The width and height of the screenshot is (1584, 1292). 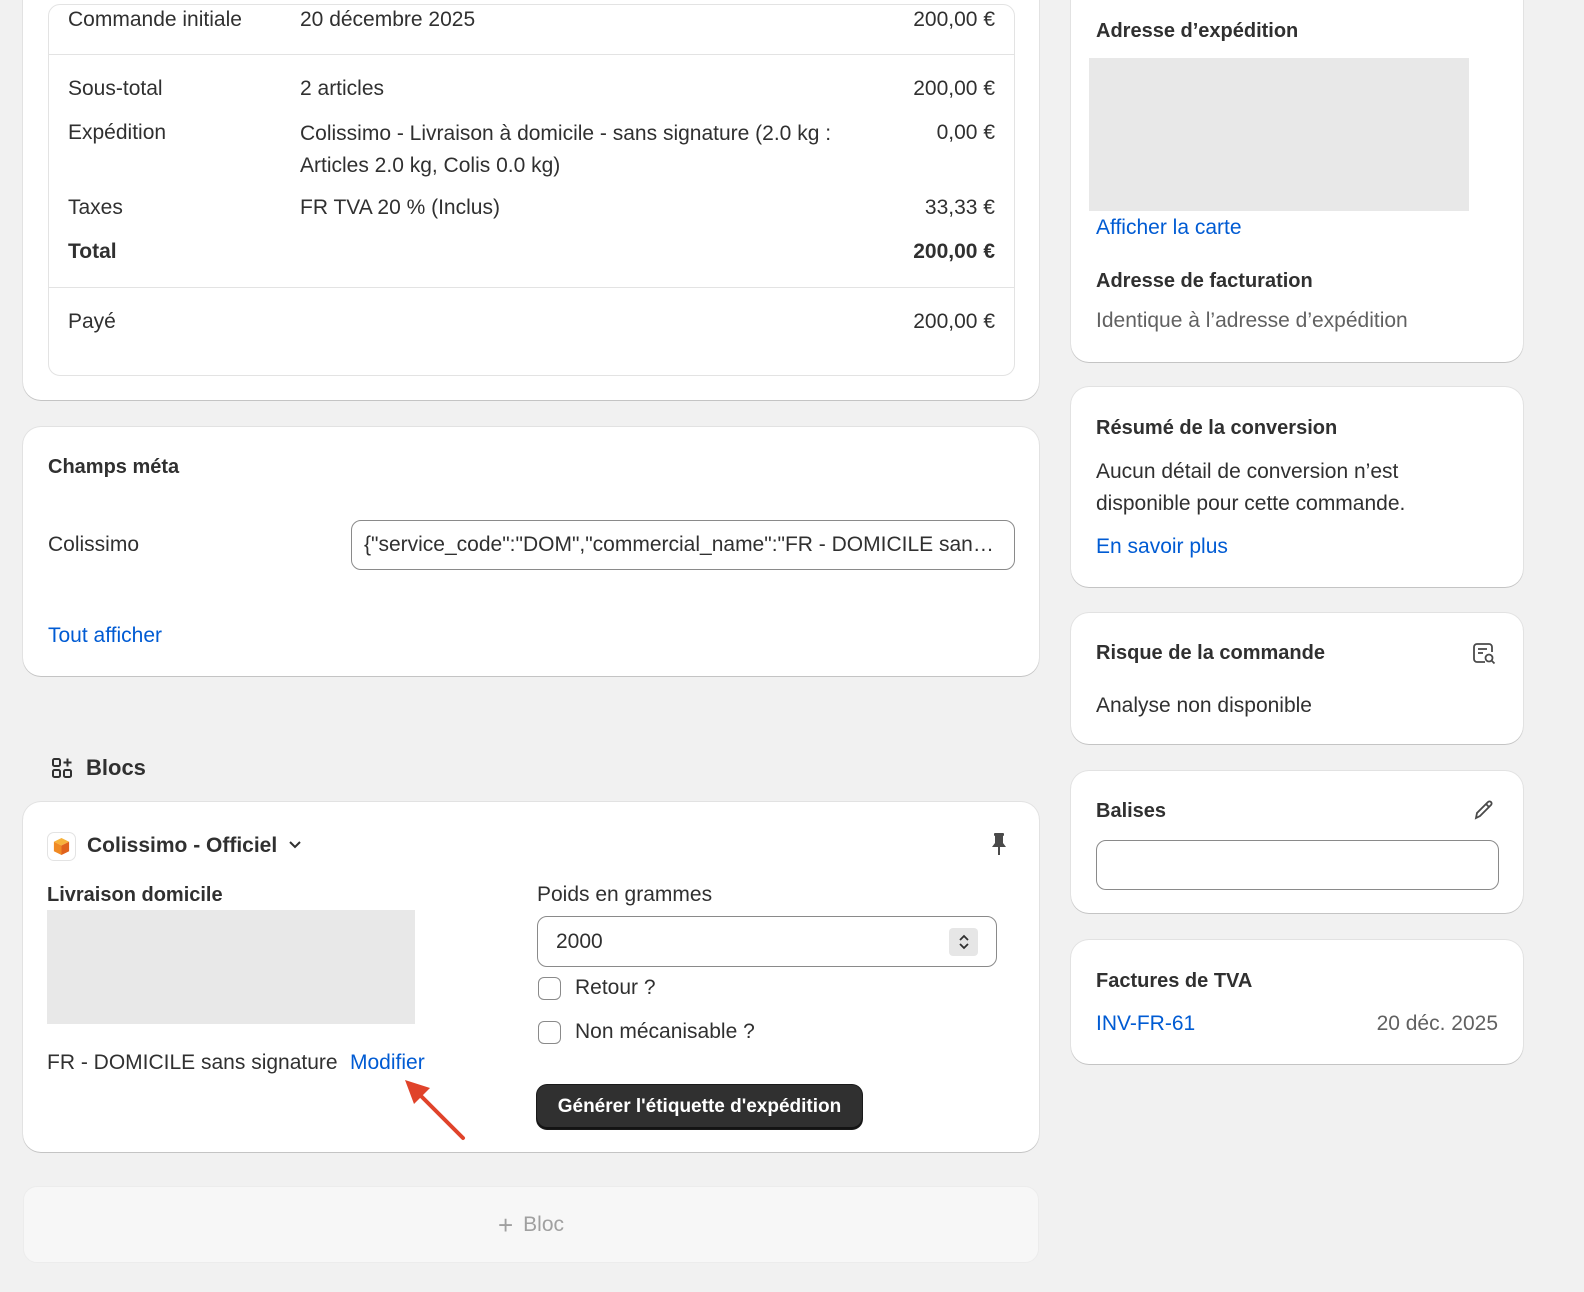 I want to click on blocs-title: Blocs, so click(x=116, y=767).